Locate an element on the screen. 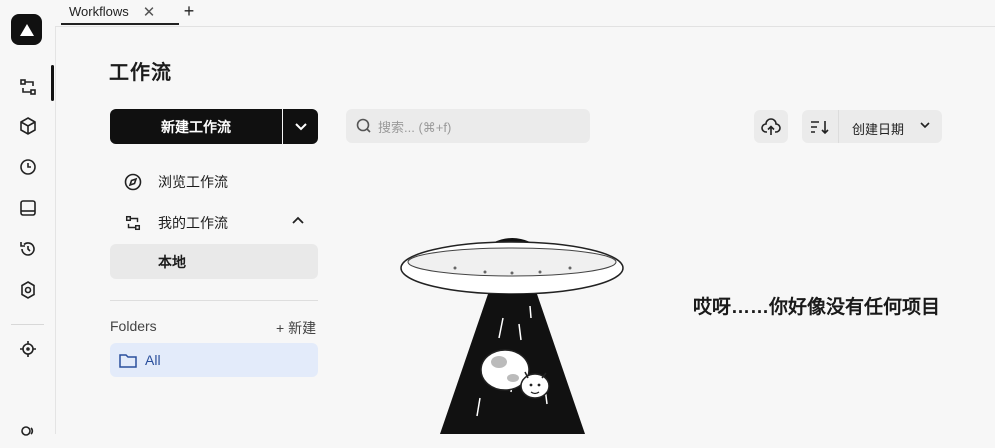 The width and height of the screenshot is (995, 448). compass-icon is located at coordinates (133, 182).